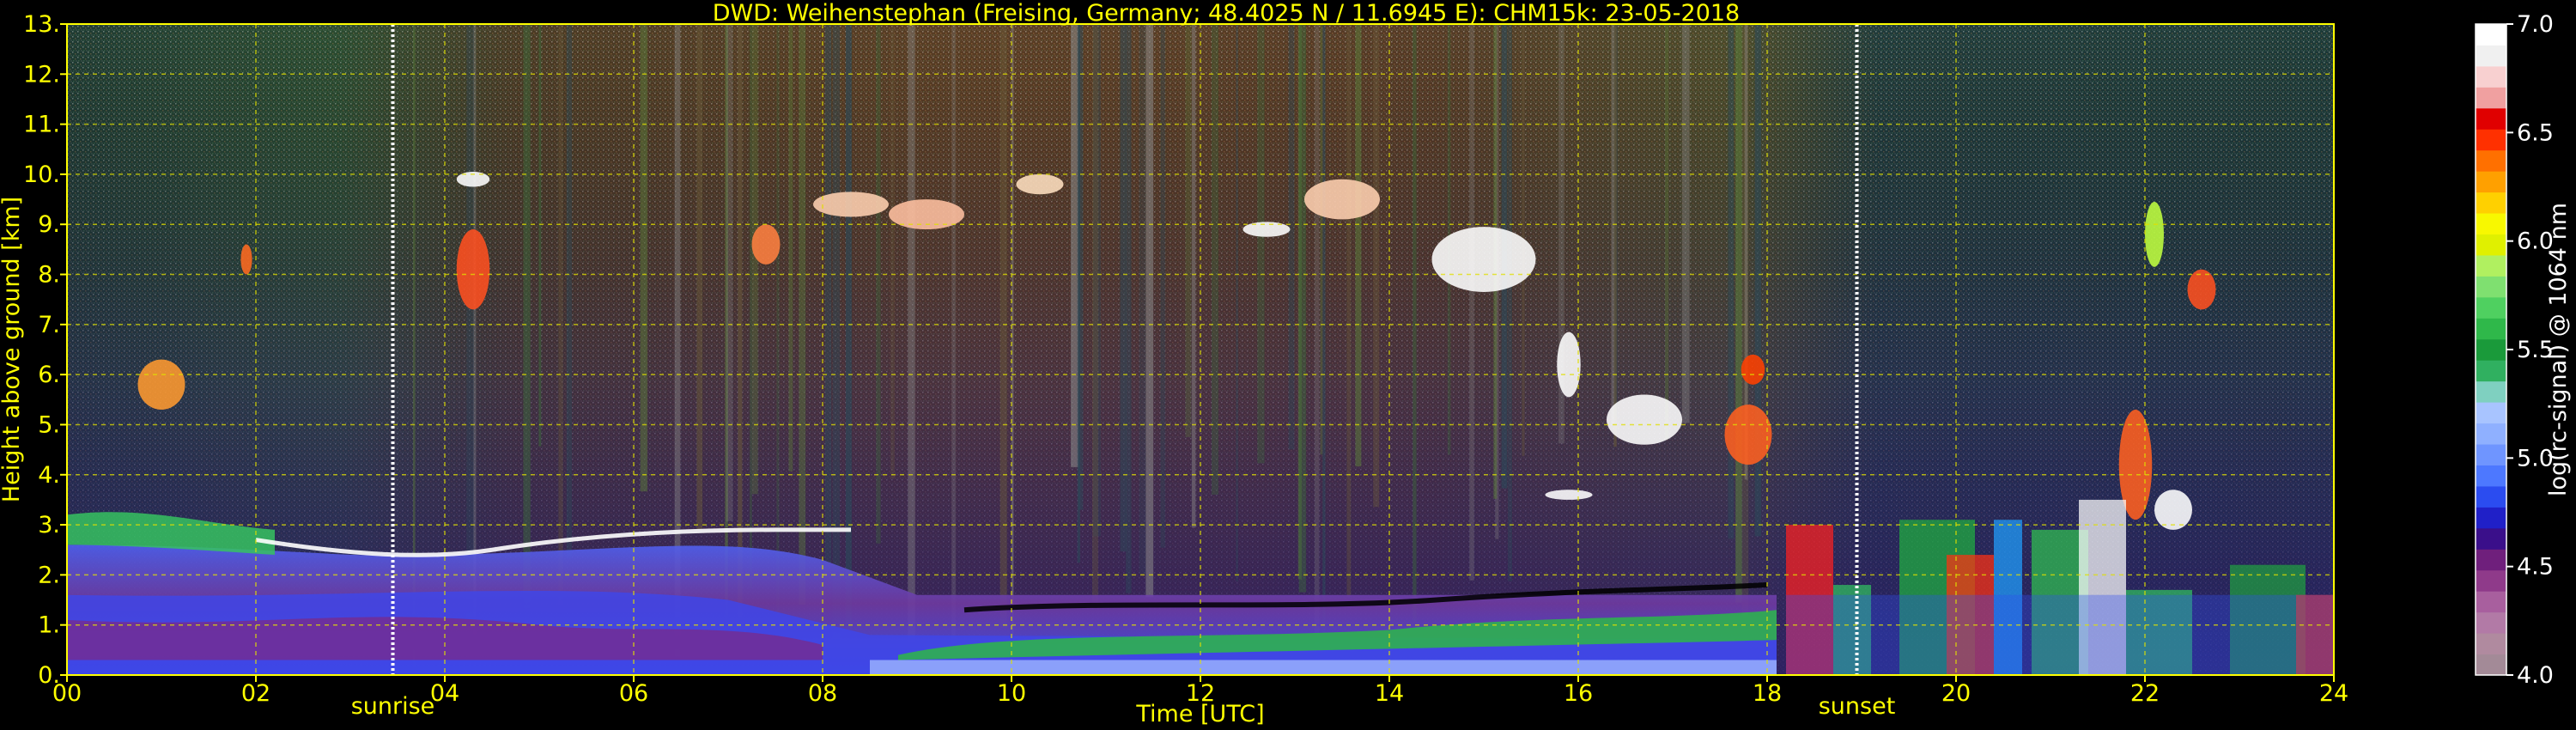 The image size is (2576, 730). I want to click on x-tick-label: 20, so click(1956, 693).